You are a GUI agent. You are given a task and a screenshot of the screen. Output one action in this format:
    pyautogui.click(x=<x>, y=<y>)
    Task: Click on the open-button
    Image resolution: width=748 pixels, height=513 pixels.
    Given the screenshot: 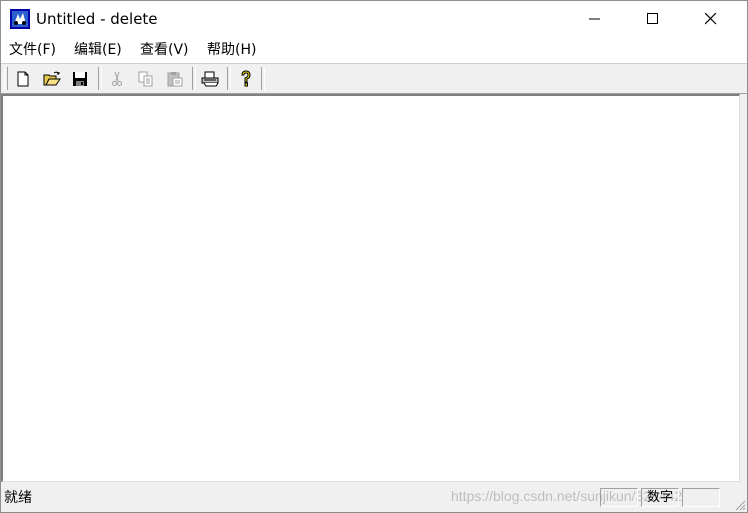 What is the action you would take?
    pyautogui.click(x=52, y=78)
    